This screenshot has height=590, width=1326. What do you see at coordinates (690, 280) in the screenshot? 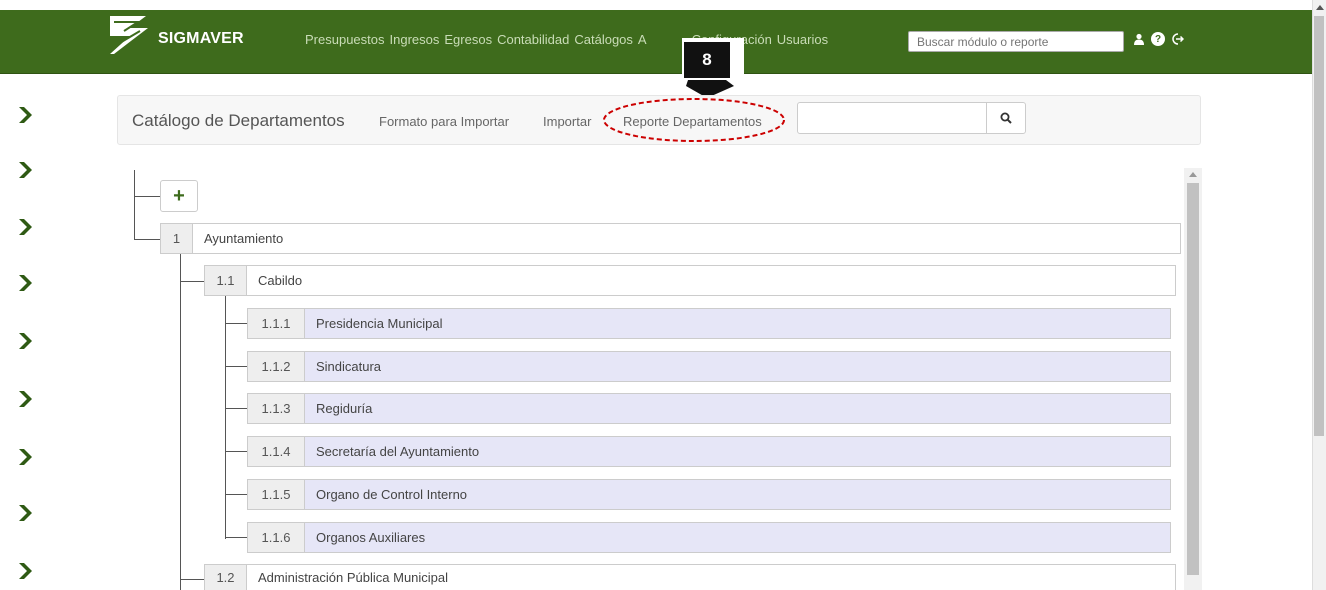
I see `tree-node-level2: 1.1 Cabildo` at bounding box center [690, 280].